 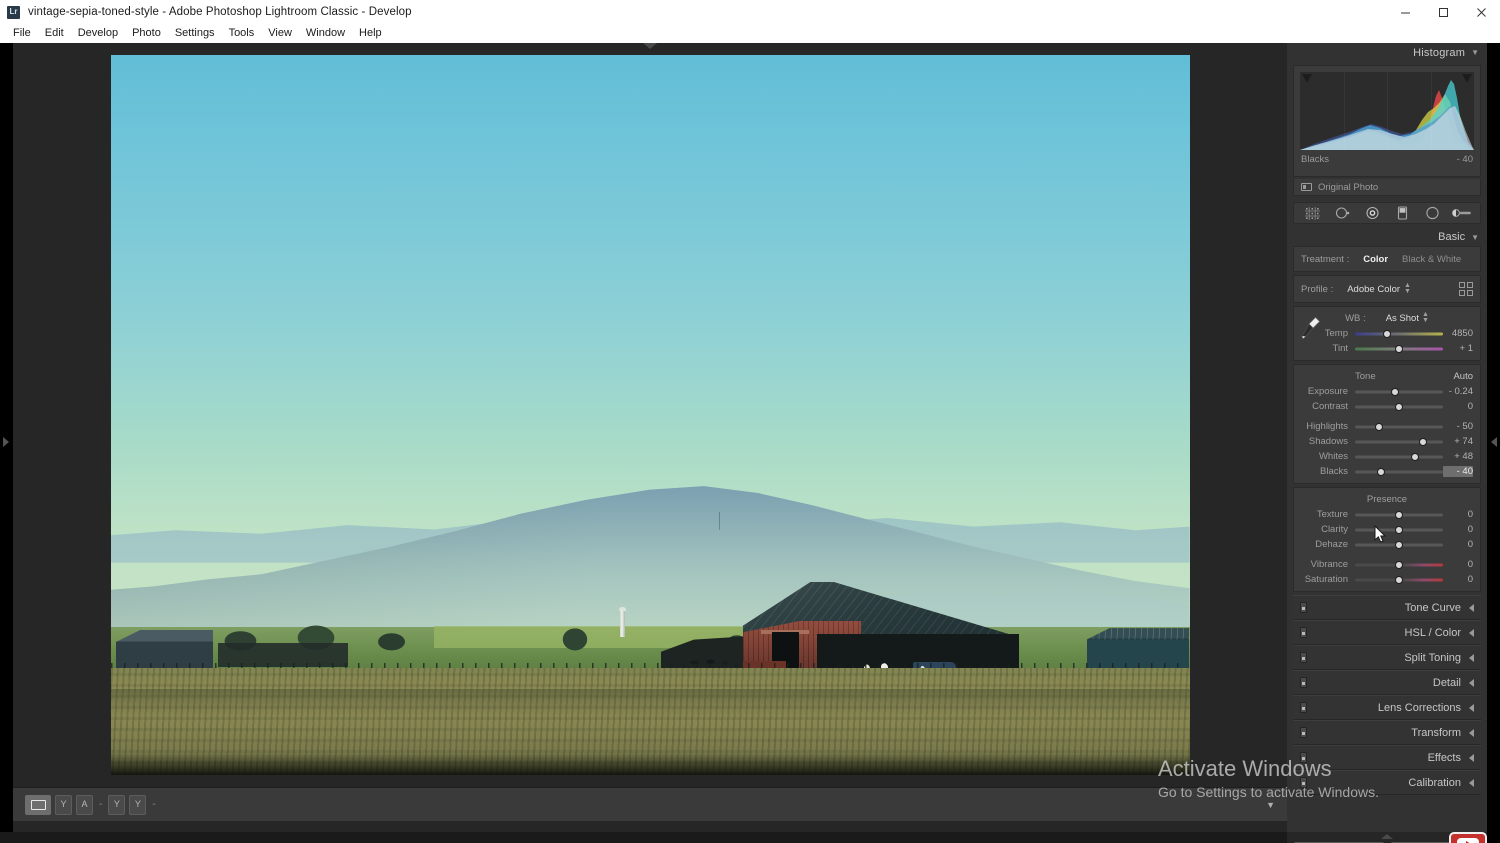 What do you see at coordinates (1458, 333) in the screenshot?
I see `slider-value-temp: 4850` at bounding box center [1458, 333].